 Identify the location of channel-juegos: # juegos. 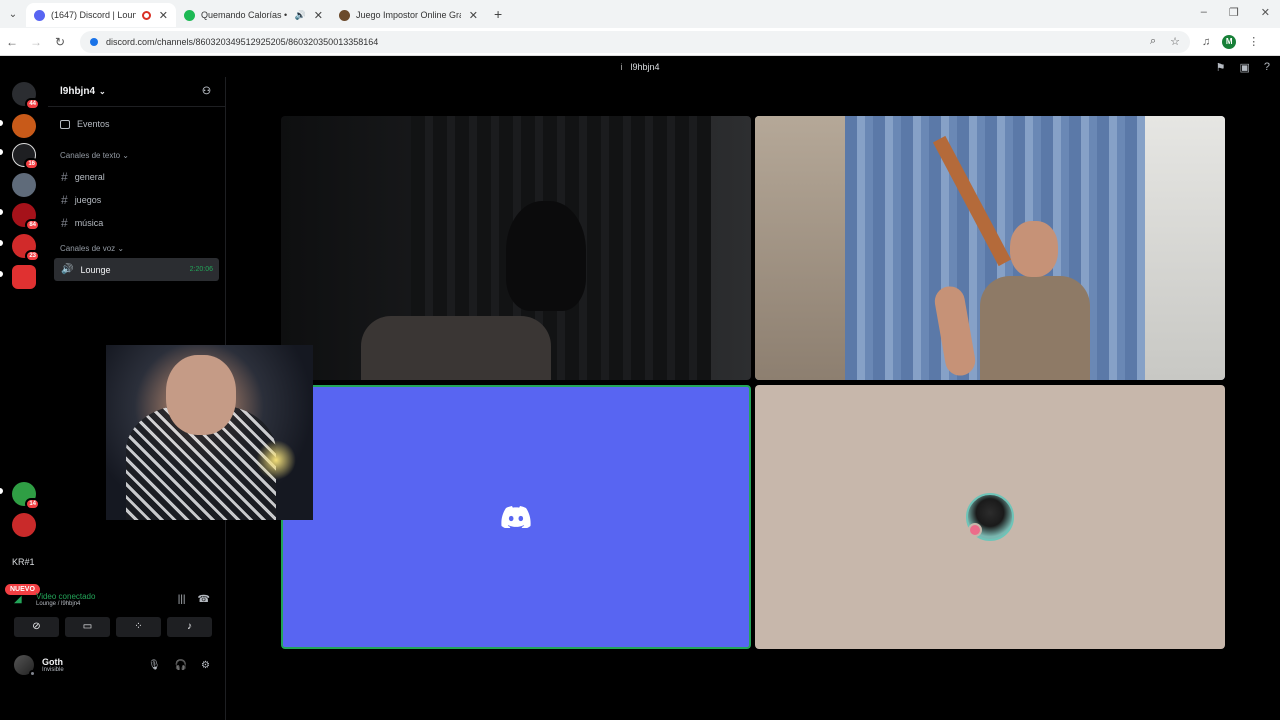
(136, 199).